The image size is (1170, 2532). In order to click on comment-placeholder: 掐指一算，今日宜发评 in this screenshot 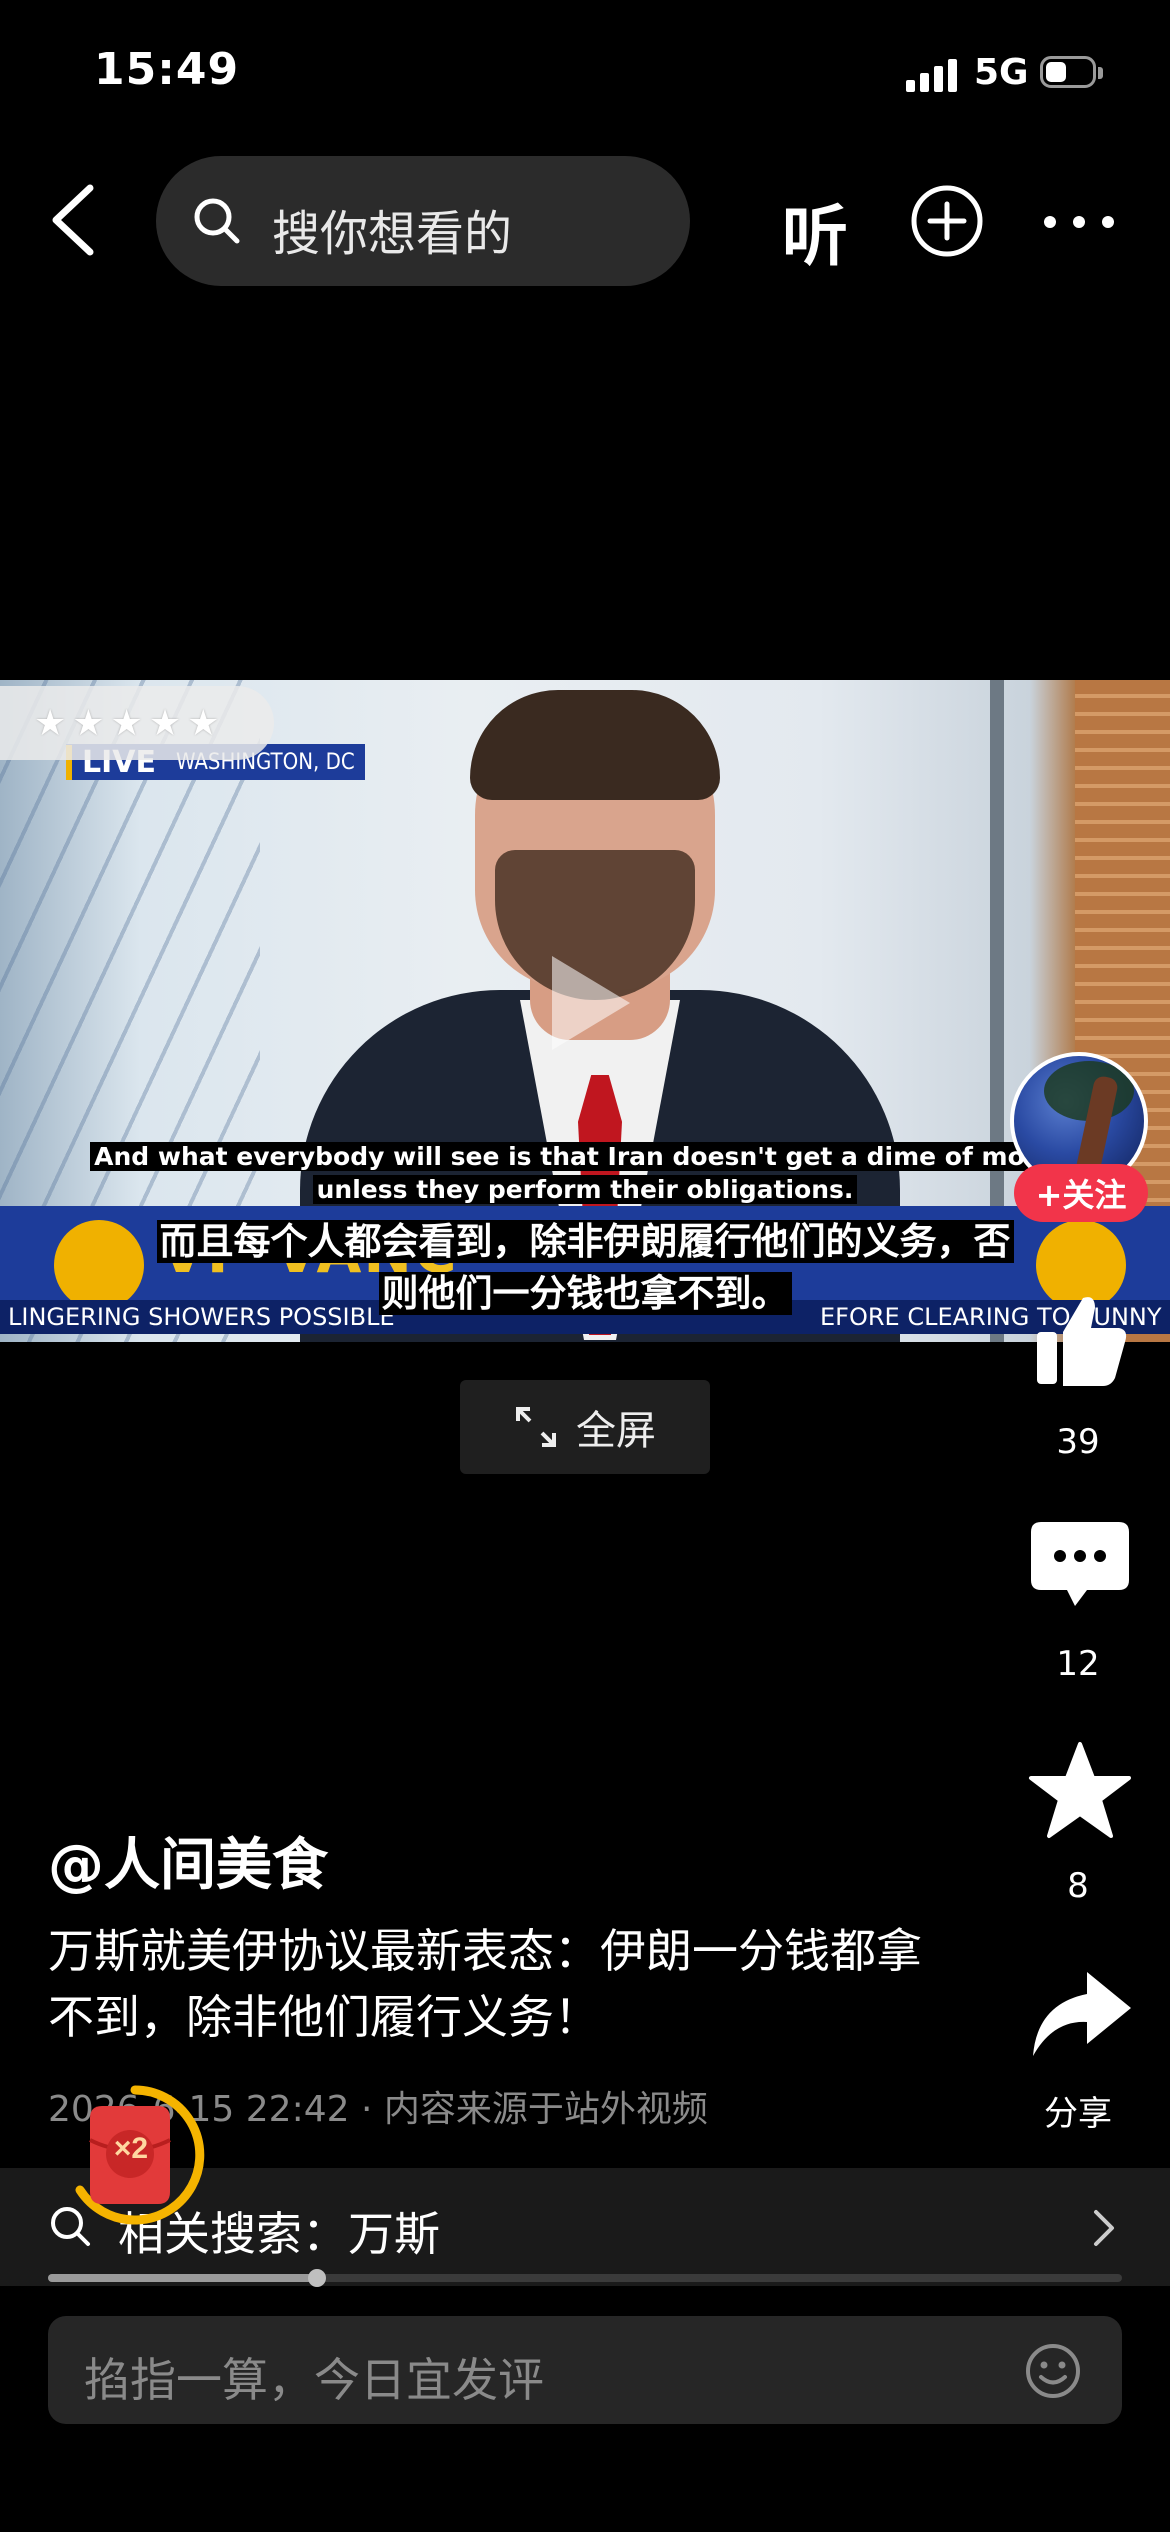, I will do `click(314, 2380)`.